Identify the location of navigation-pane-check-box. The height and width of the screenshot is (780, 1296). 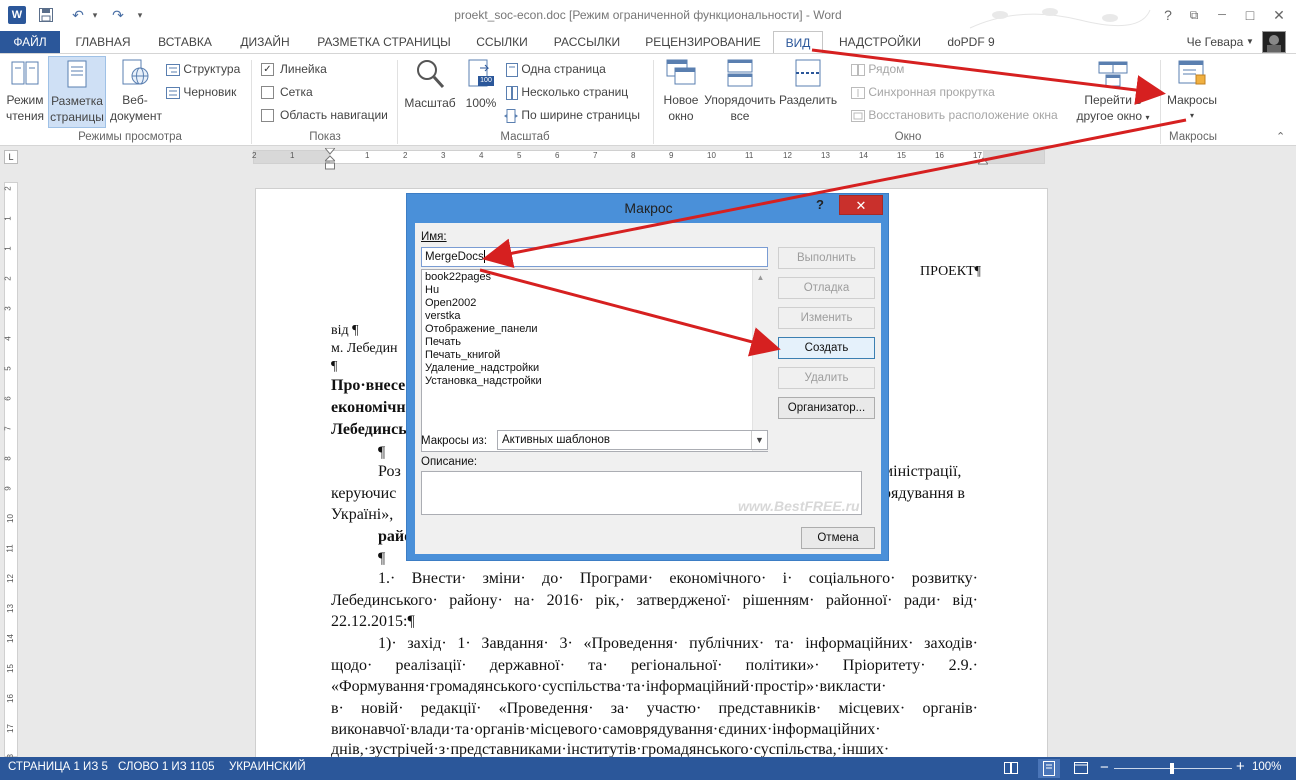
(267, 116).